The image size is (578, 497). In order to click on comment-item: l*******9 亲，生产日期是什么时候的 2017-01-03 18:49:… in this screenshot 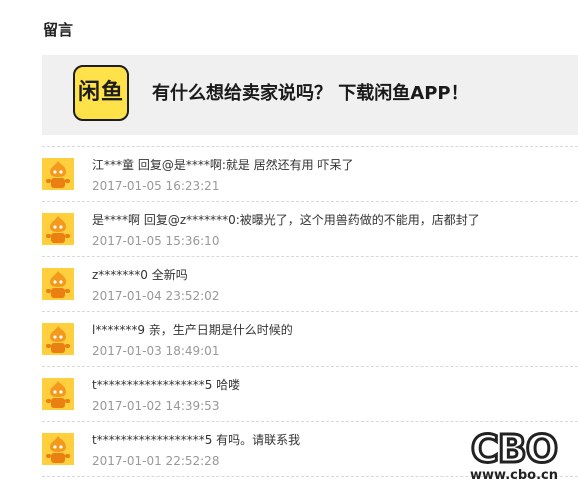, I will do `click(310, 339)`.